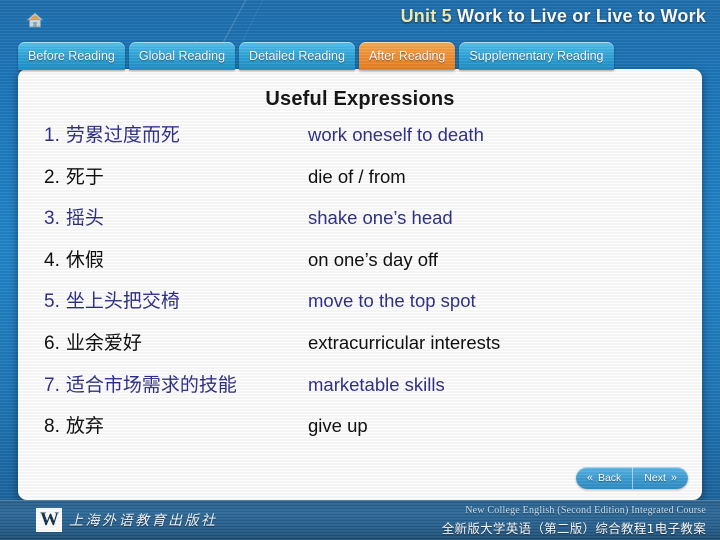  Describe the element at coordinates (360, 99) in the screenshot. I see `content-heading: Useful Expressions` at that location.